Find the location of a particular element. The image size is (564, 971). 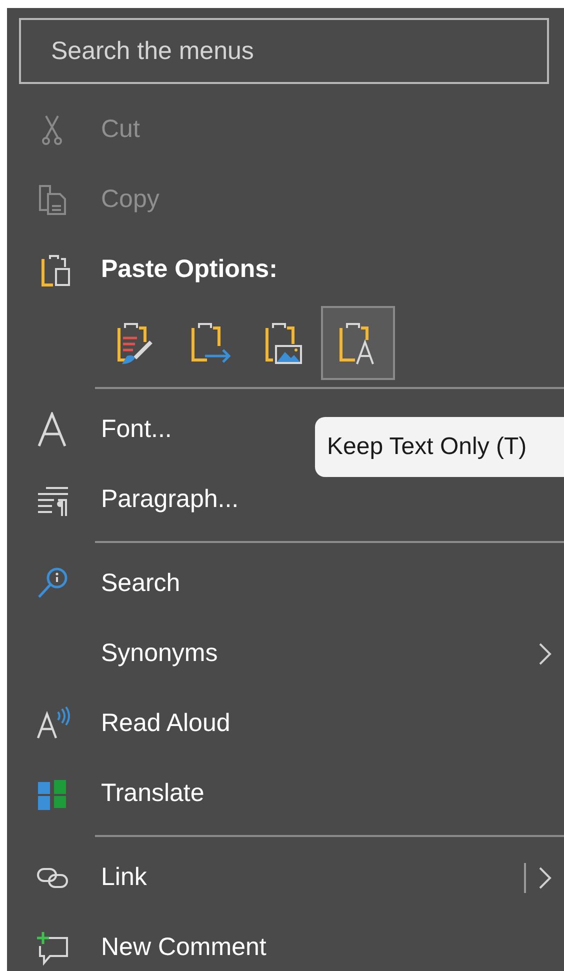

clipboard-icon is located at coordinates (56, 270).